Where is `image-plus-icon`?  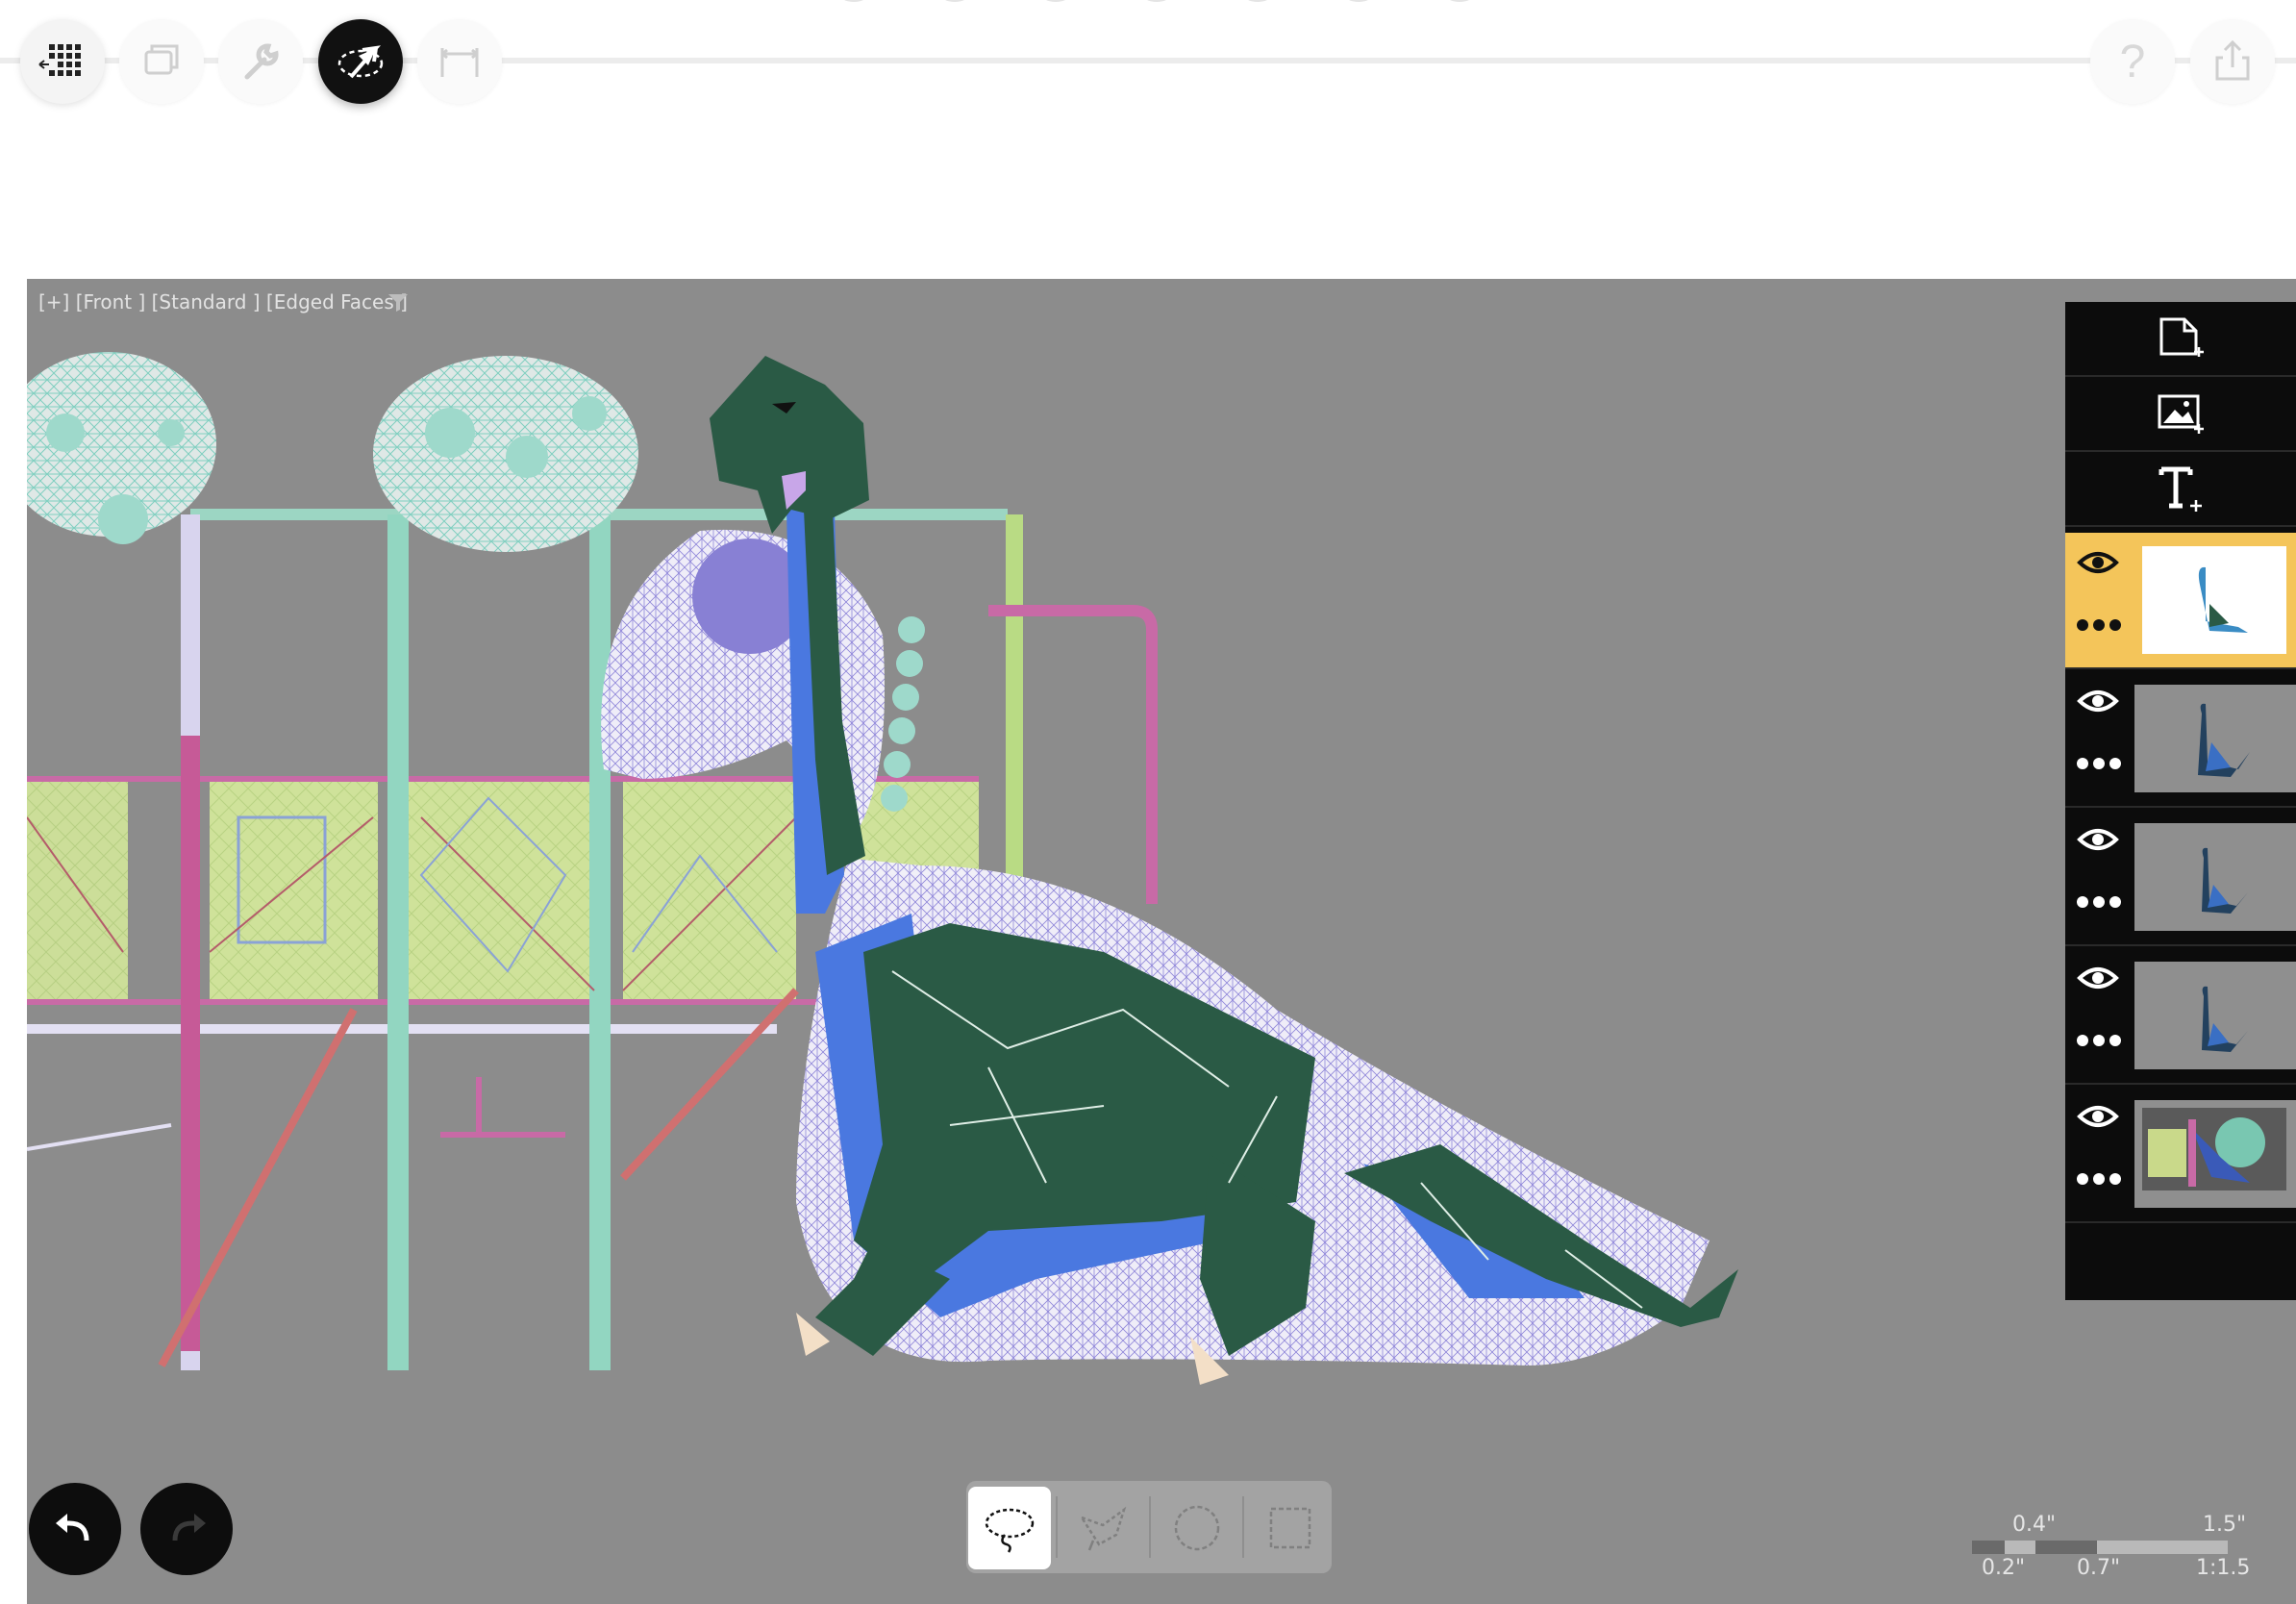 image-plus-icon is located at coordinates (2181, 414).